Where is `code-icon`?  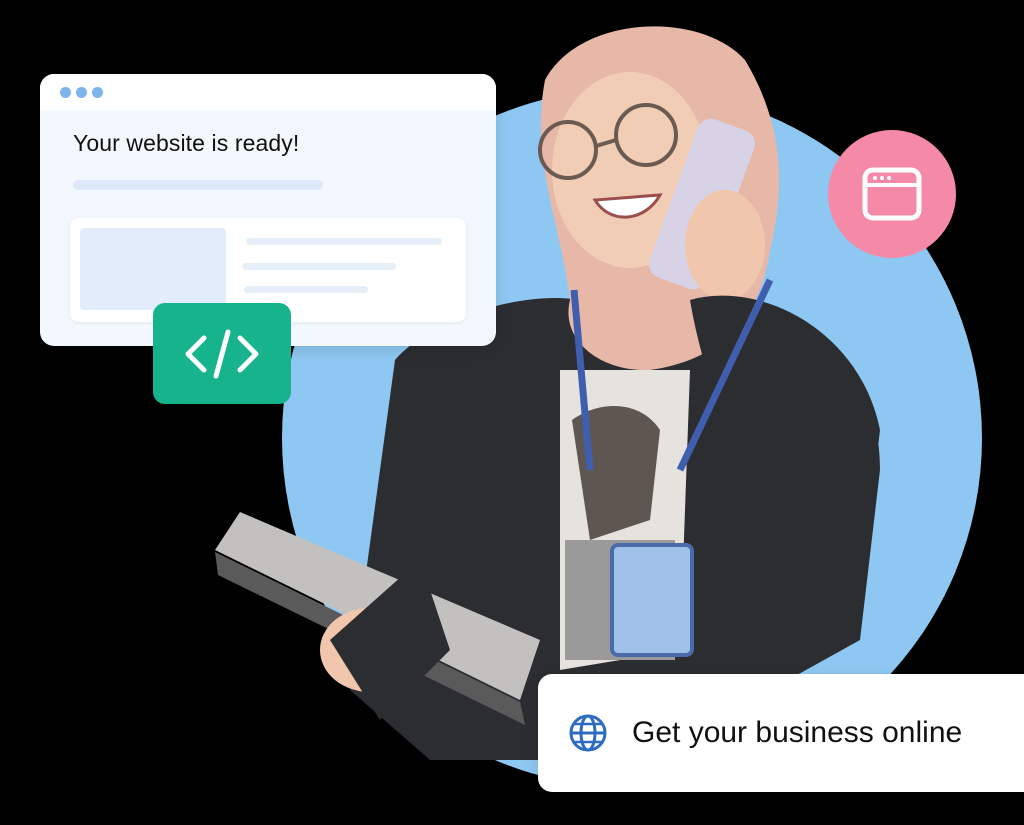
code-icon is located at coordinates (222, 353).